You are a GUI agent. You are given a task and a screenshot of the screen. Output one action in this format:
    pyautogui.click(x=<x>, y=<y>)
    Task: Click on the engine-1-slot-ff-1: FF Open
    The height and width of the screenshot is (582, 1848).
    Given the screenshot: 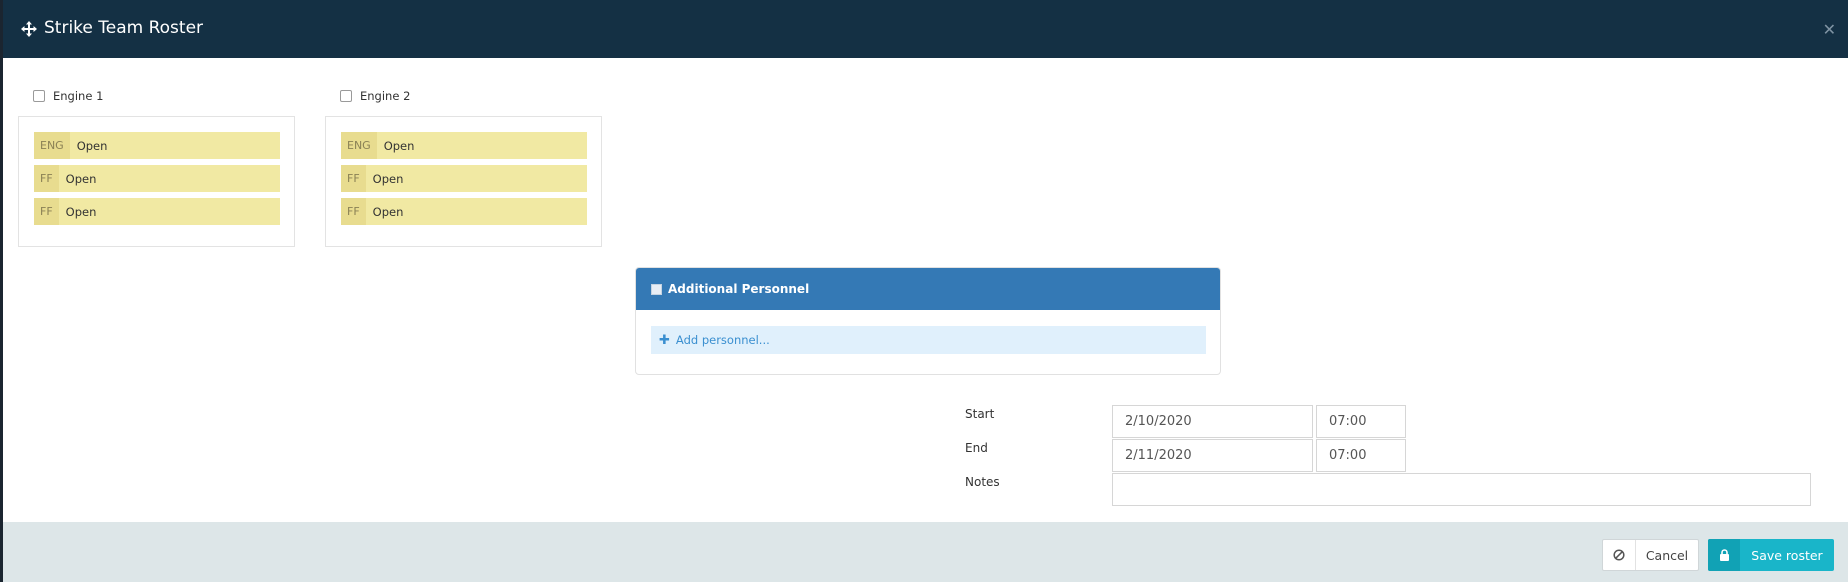 What is the action you would take?
    pyautogui.click(x=157, y=178)
    